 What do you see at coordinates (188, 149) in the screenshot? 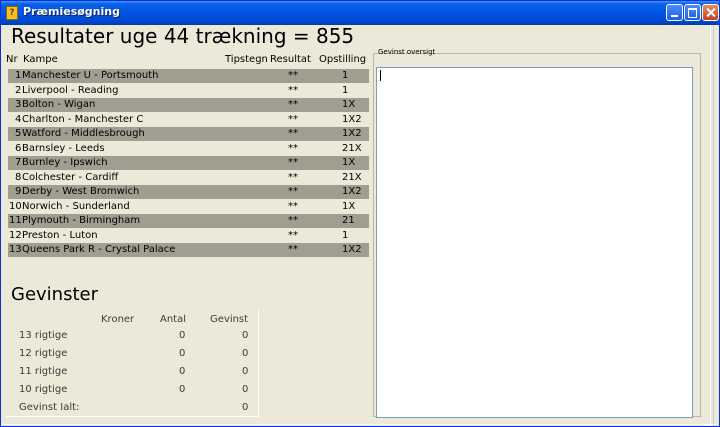
I see `table-row: 6 Barnsley - Leeds ** 21X` at bounding box center [188, 149].